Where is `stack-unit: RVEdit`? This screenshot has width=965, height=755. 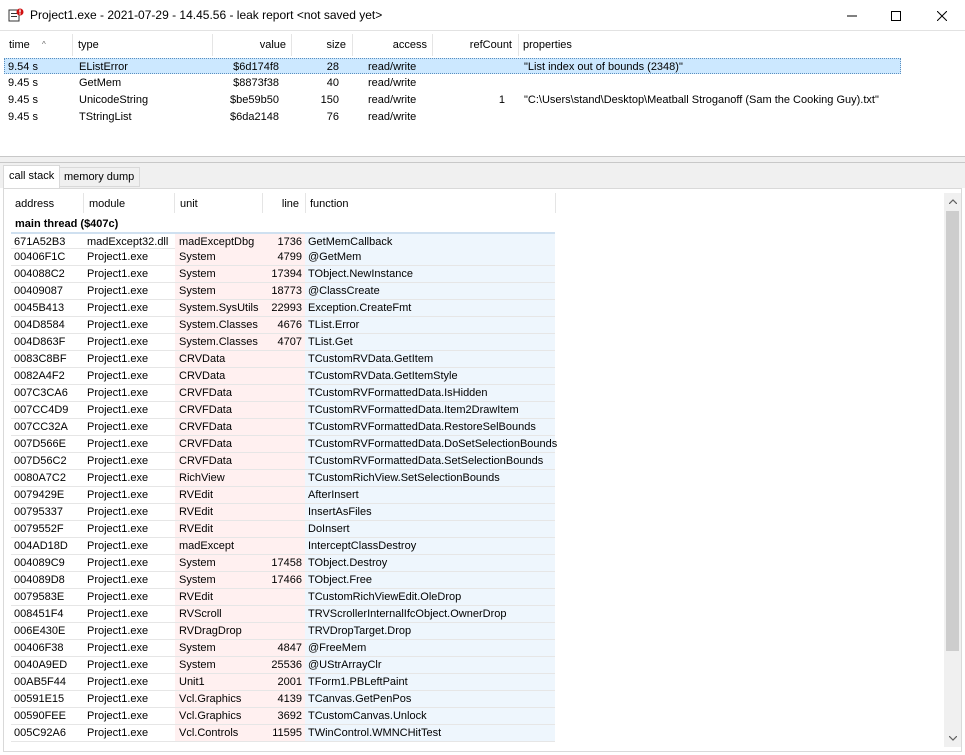 stack-unit: RVEdit is located at coordinates (218, 495).